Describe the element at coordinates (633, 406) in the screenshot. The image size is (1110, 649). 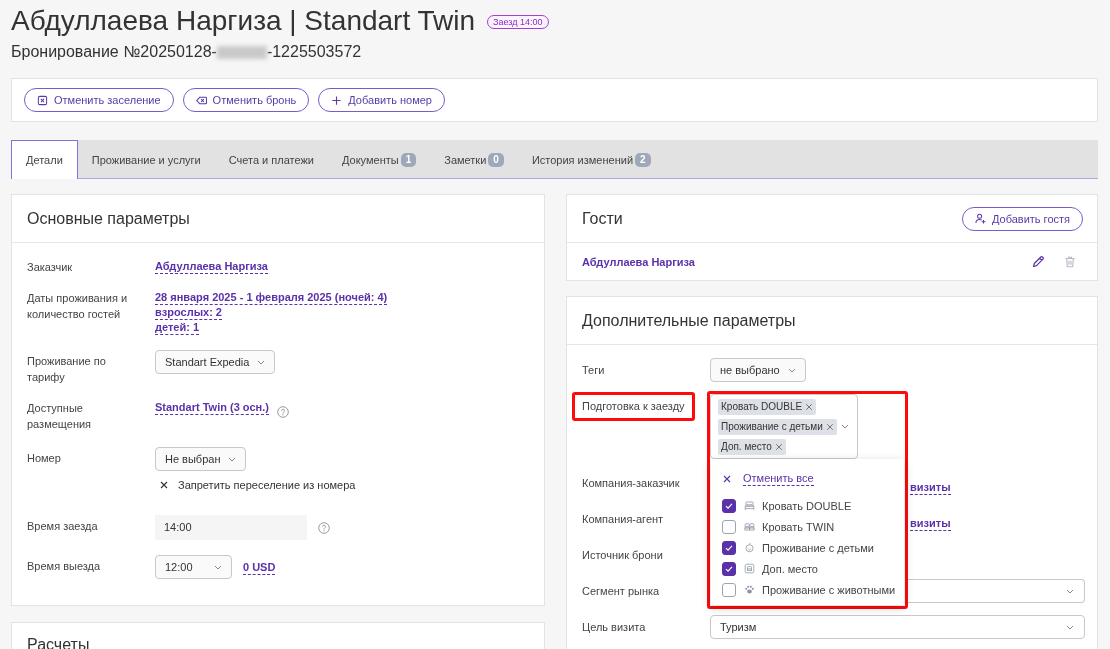
I see `field-label: Подготовка к заезду` at that location.